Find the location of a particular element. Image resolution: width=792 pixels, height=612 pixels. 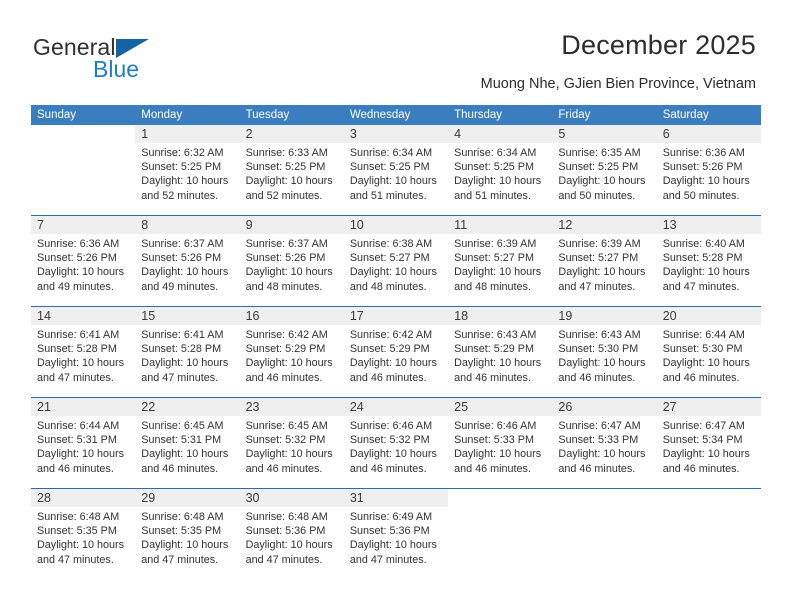

weekday-header-tuesday: Tuesday is located at coordinates (291, 115).